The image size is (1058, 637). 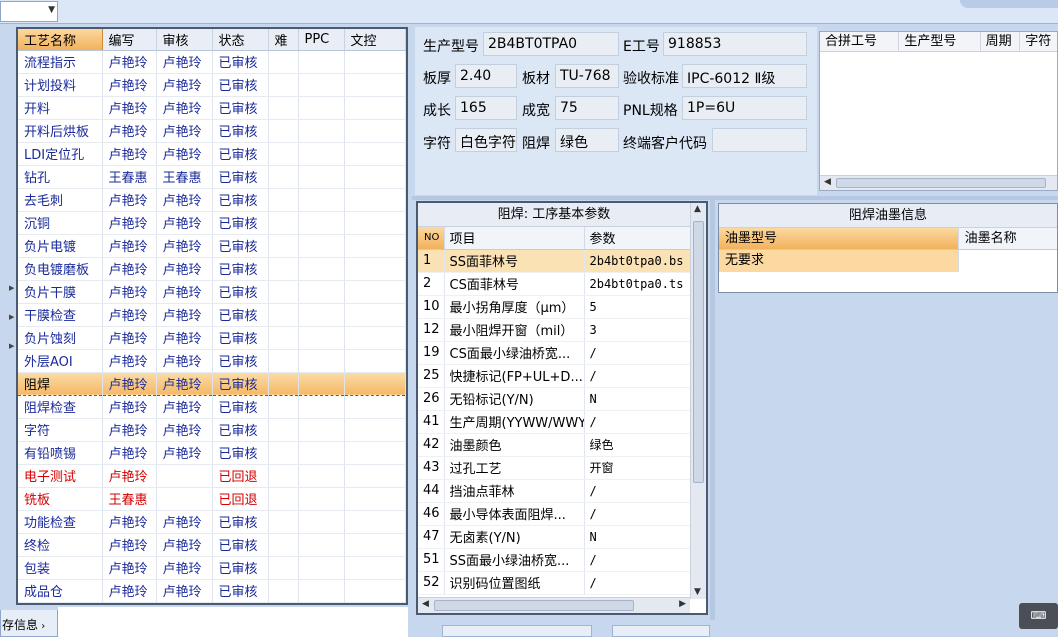 I want to click on param-no-cell: 1, so click(x=431, y=261).